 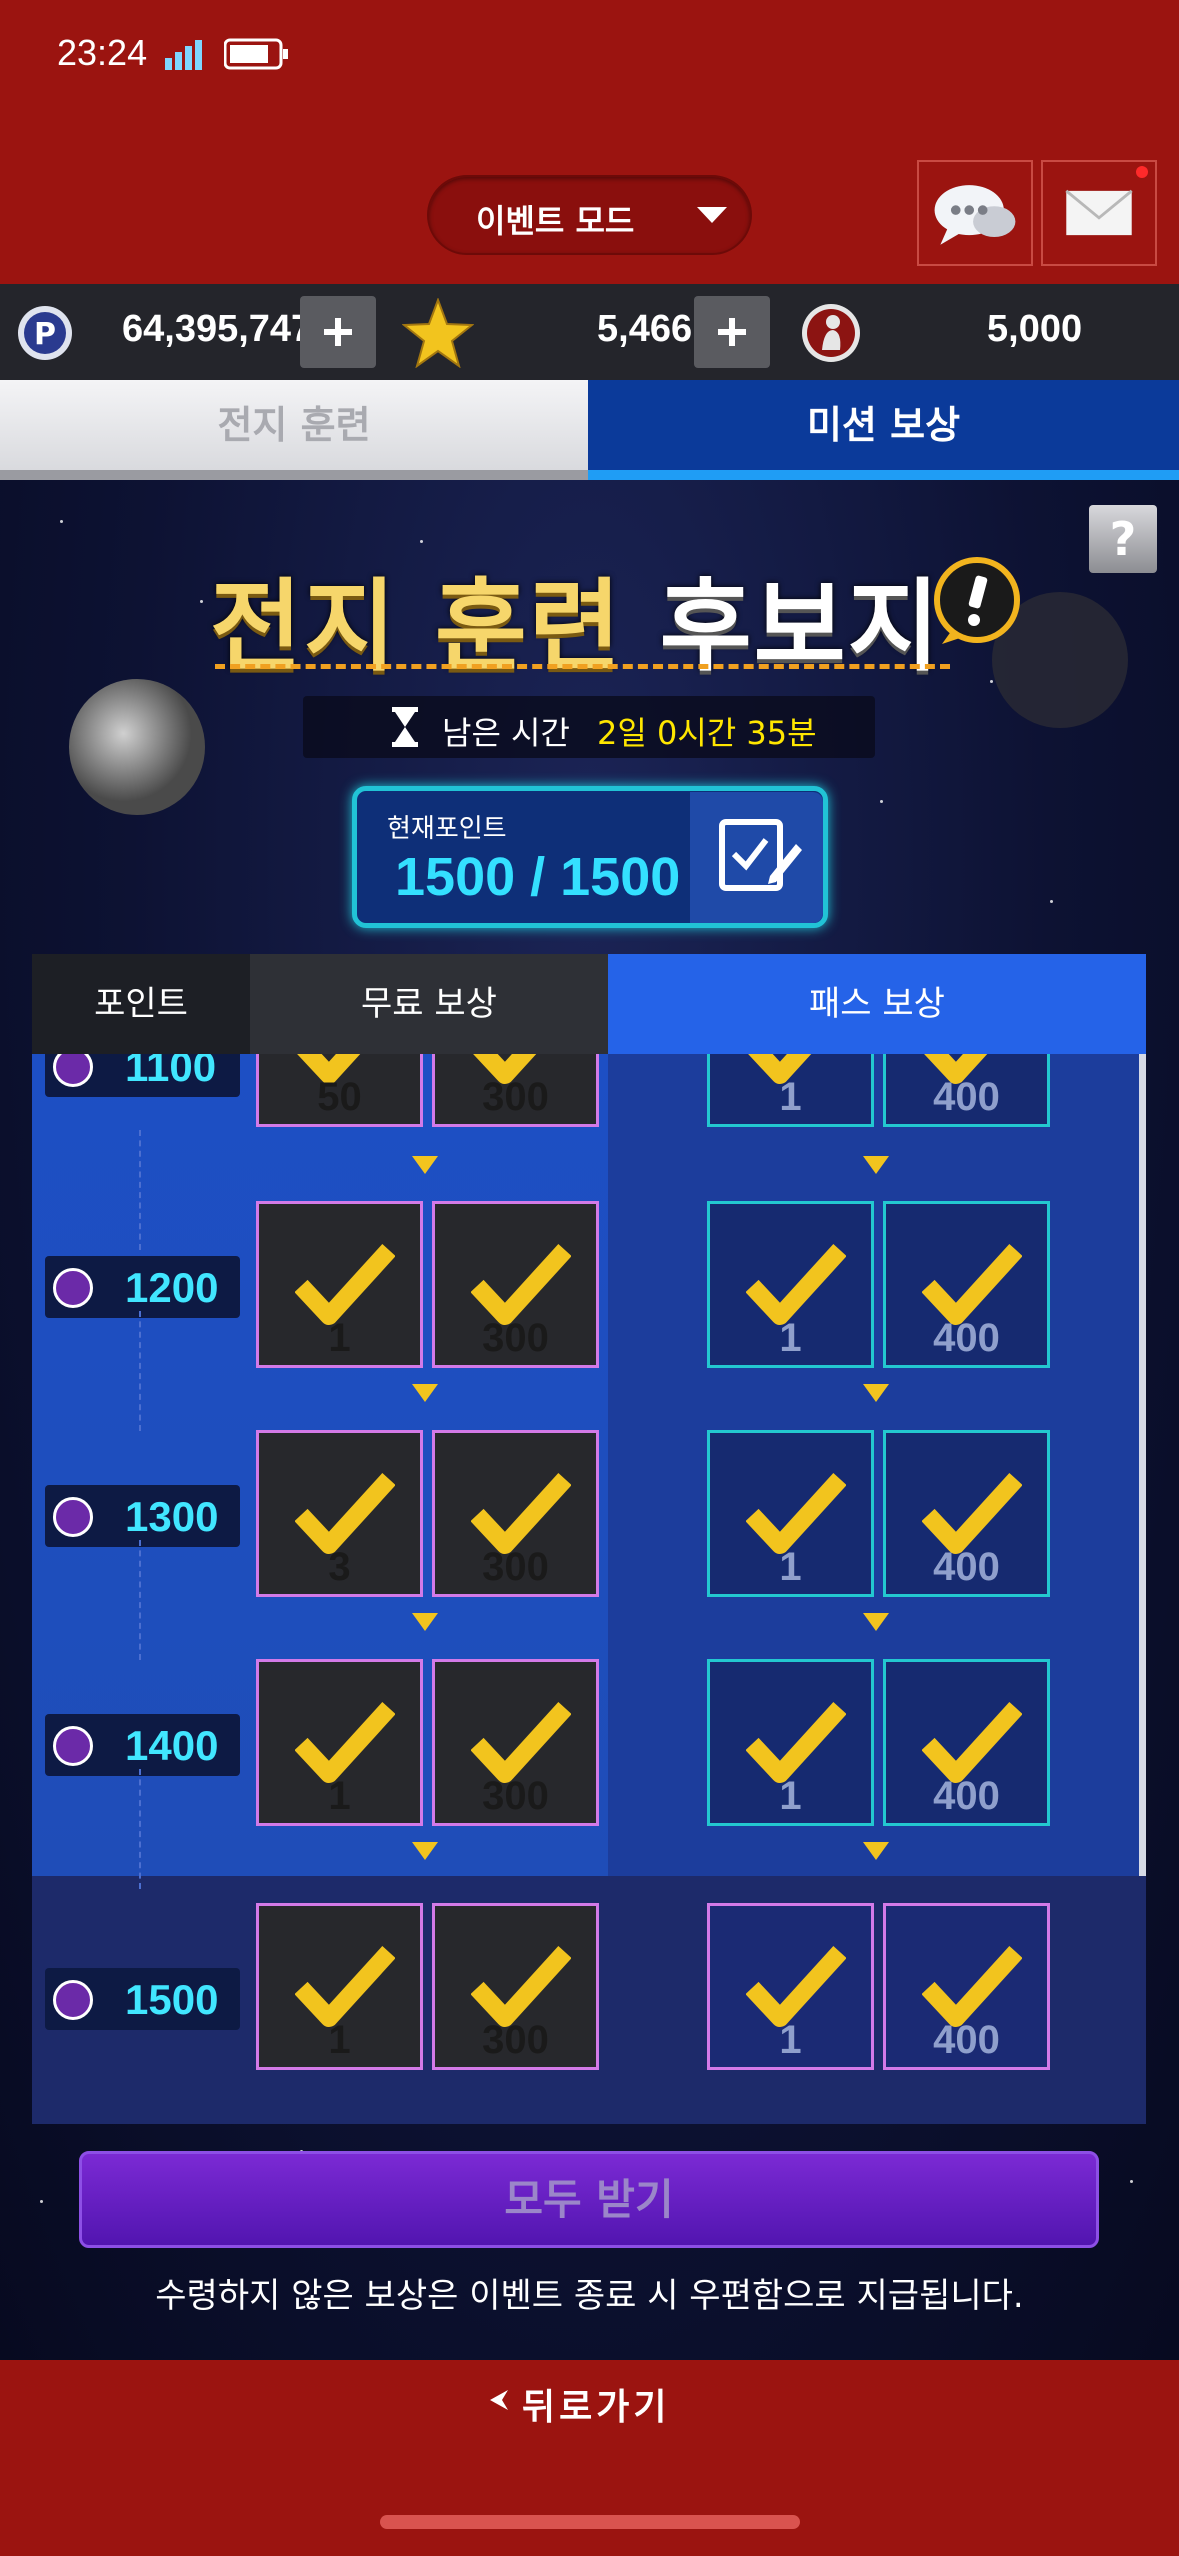 What do you see at coordinates (1035, 329) in the screenshot?
I see `tokens-balance: 5,000` at bounding box center [1035, 329].